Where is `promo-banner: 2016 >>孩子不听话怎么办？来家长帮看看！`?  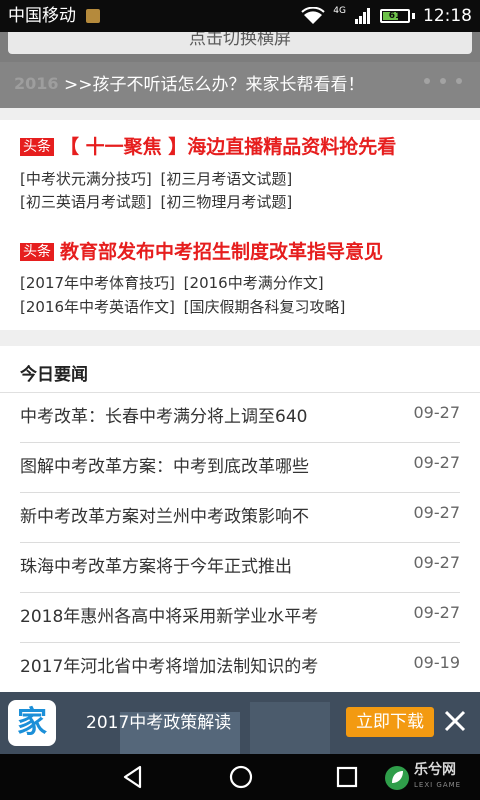 promo-banner: 2016 >>孩子不听话怎么办？来家长帮看看！ is located at coordinates (240, 85).